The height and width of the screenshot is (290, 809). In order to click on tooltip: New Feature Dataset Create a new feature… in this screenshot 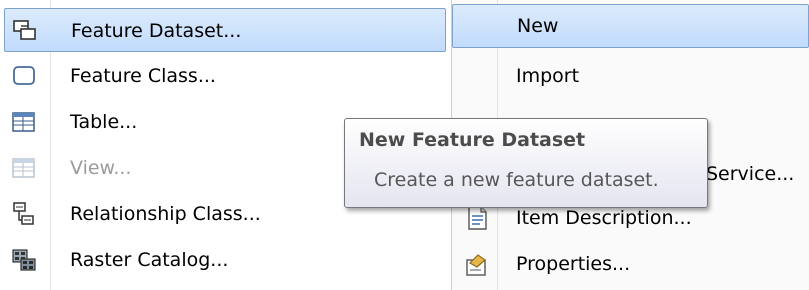, I will do `click(526, 163)`.